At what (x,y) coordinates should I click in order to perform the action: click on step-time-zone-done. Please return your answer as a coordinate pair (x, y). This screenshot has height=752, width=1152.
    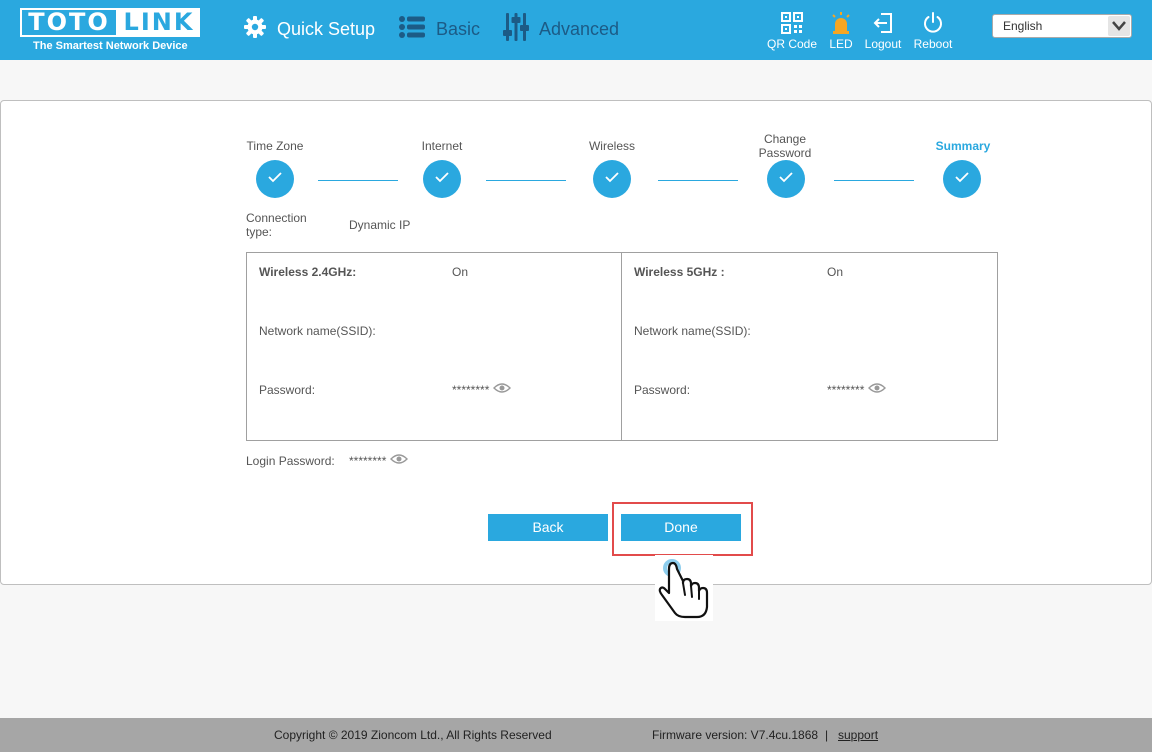
    Looking at the image, I should click on (275, 179).